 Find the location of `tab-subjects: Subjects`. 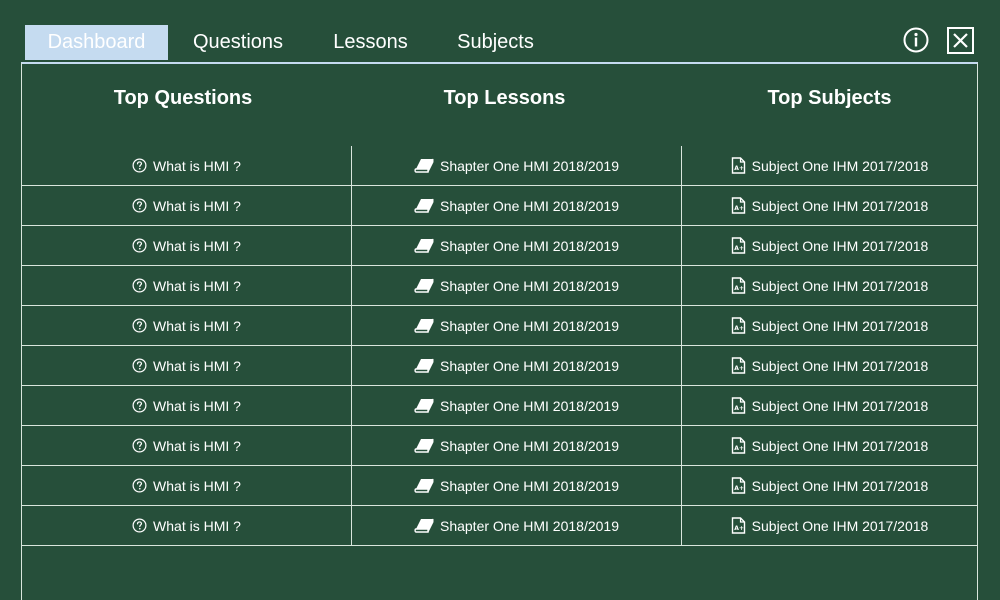

tab-subjects: Subjects is located at coordinates (495, 42).